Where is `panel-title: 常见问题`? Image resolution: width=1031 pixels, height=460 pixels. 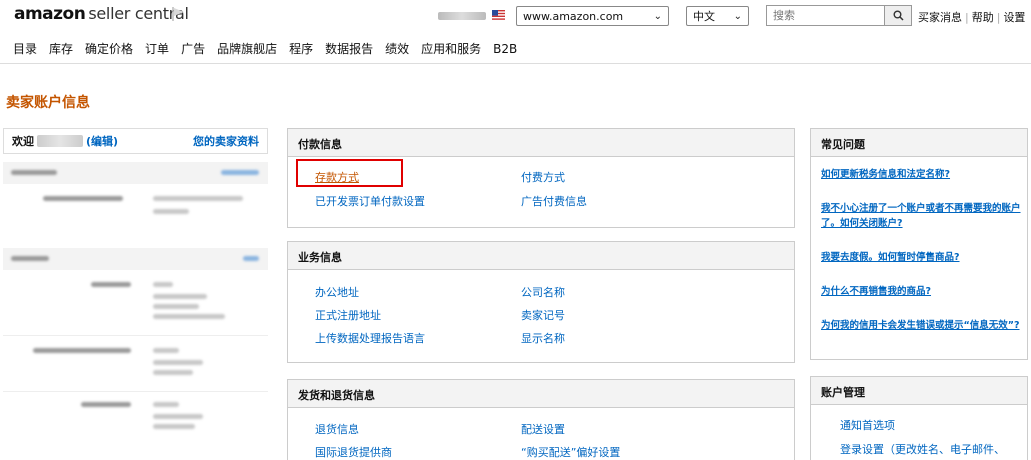
panel-title: 常见问题 is located at coordinates (919, 143).